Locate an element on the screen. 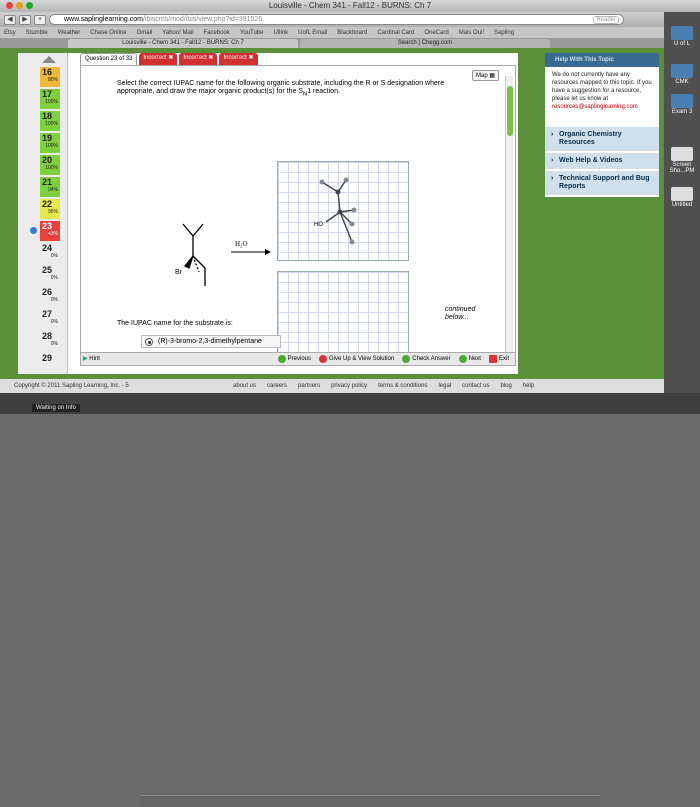 The image size is (700, 807). desktop-icon: Exam 3 is located at coordinates (682, 104).